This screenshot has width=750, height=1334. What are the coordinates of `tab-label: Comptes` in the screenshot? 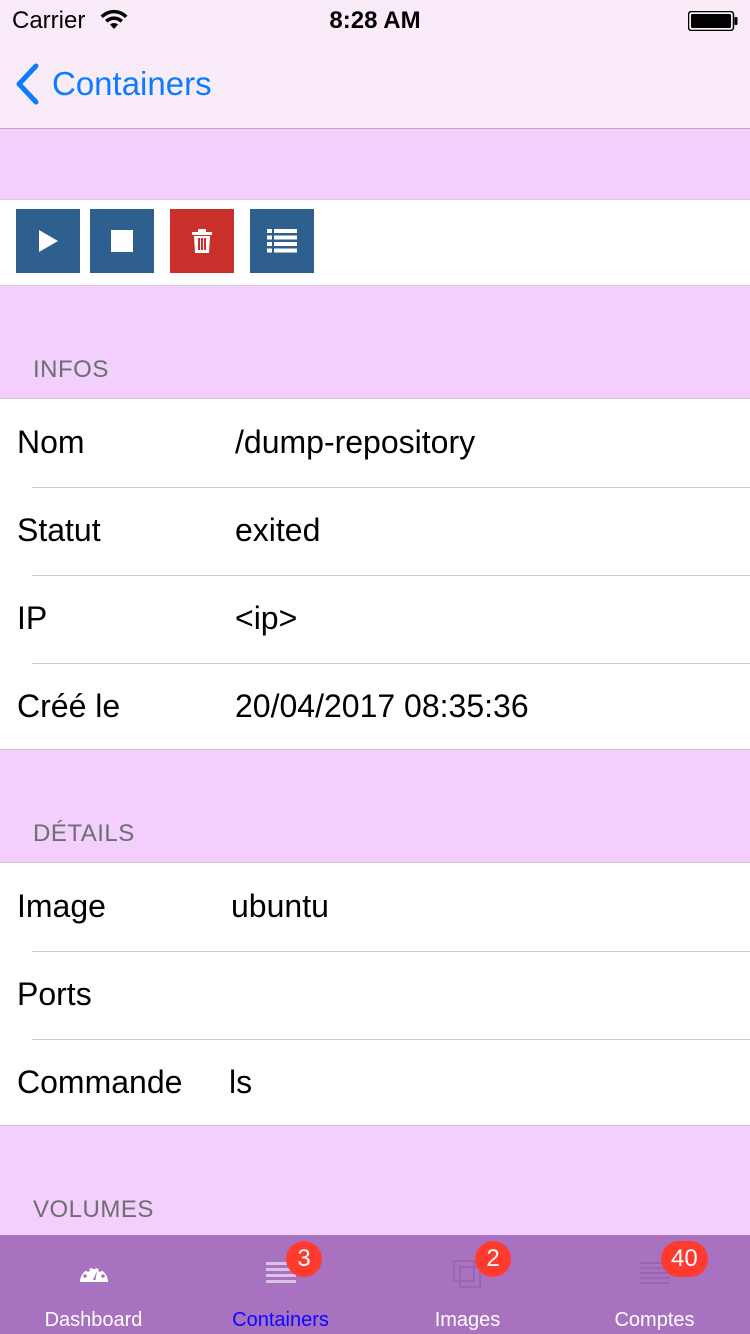 It's located at (654, 1320).